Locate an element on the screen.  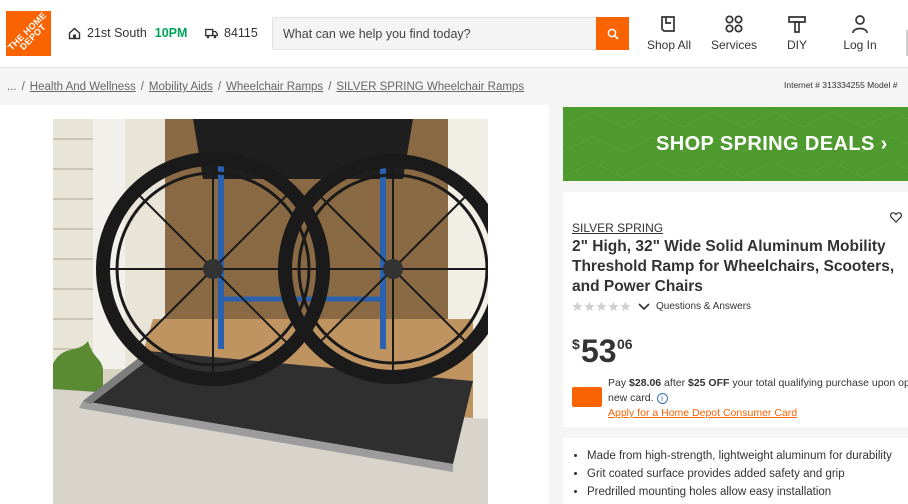
nav-diy: DIY is located at coordinates (797, 33).